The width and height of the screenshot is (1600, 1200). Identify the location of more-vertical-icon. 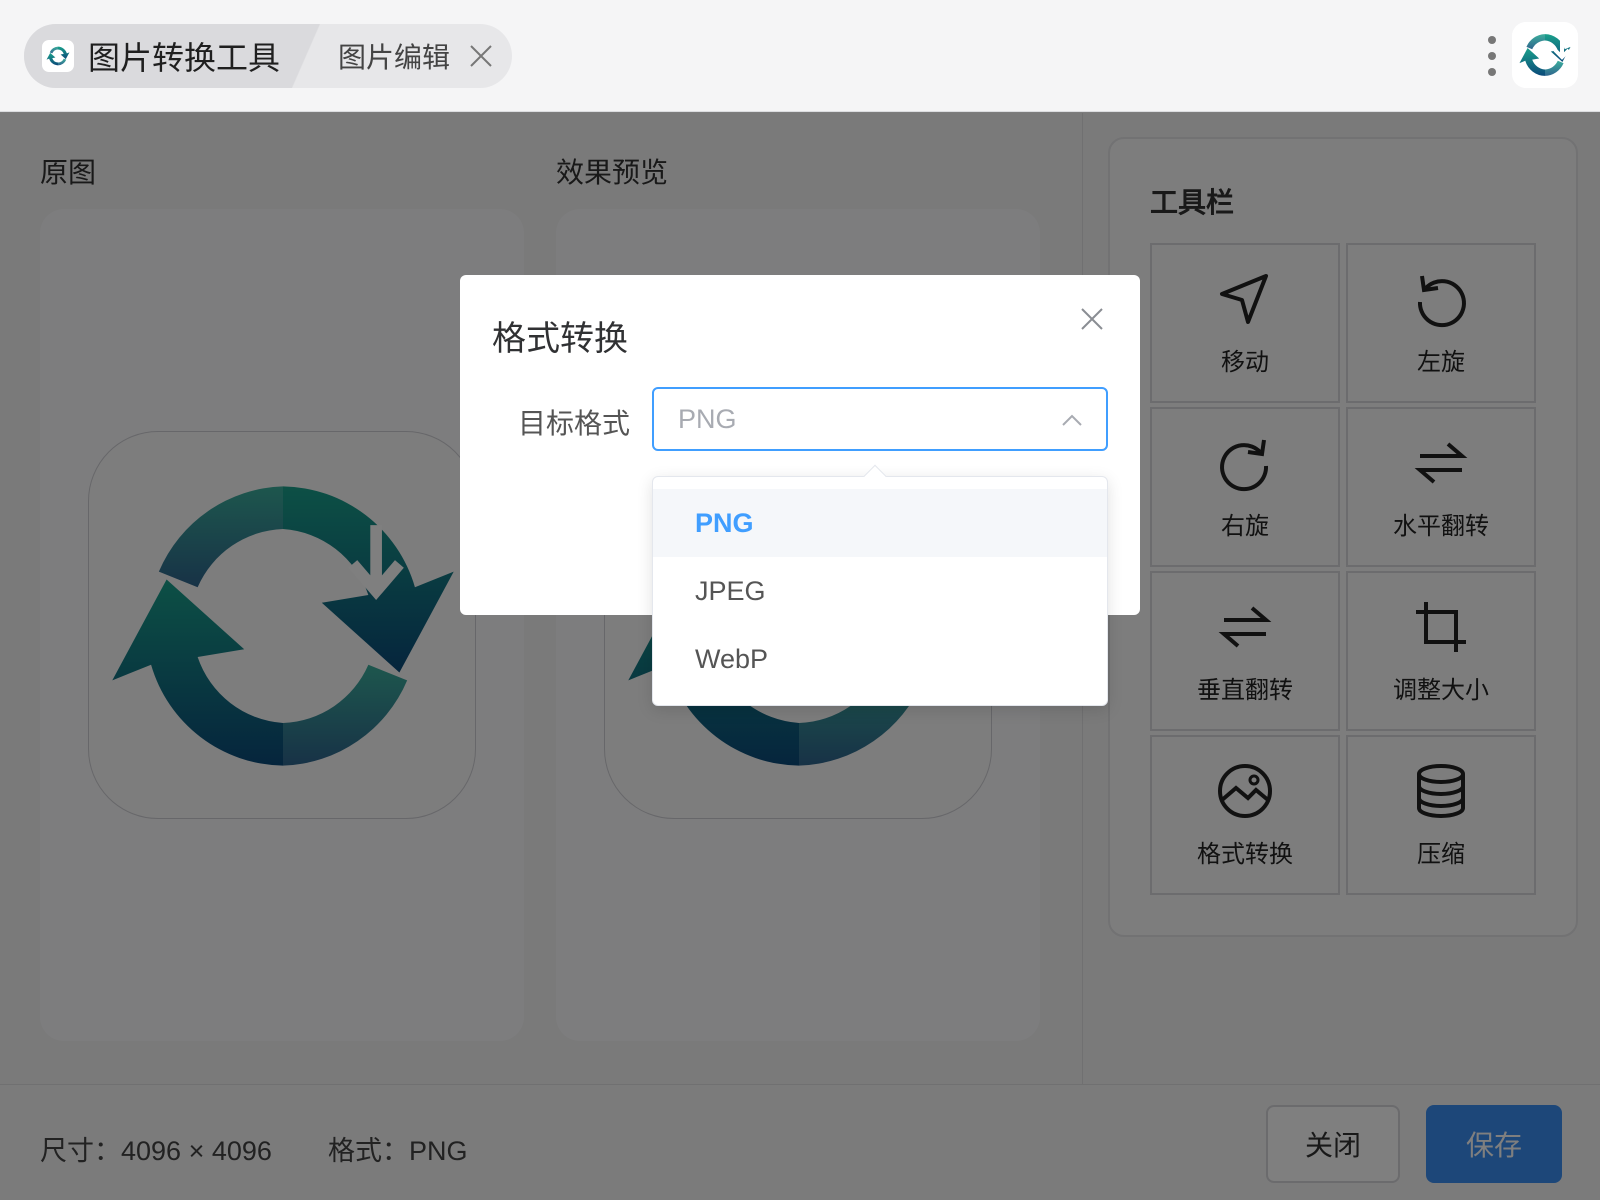
(1492, 56).